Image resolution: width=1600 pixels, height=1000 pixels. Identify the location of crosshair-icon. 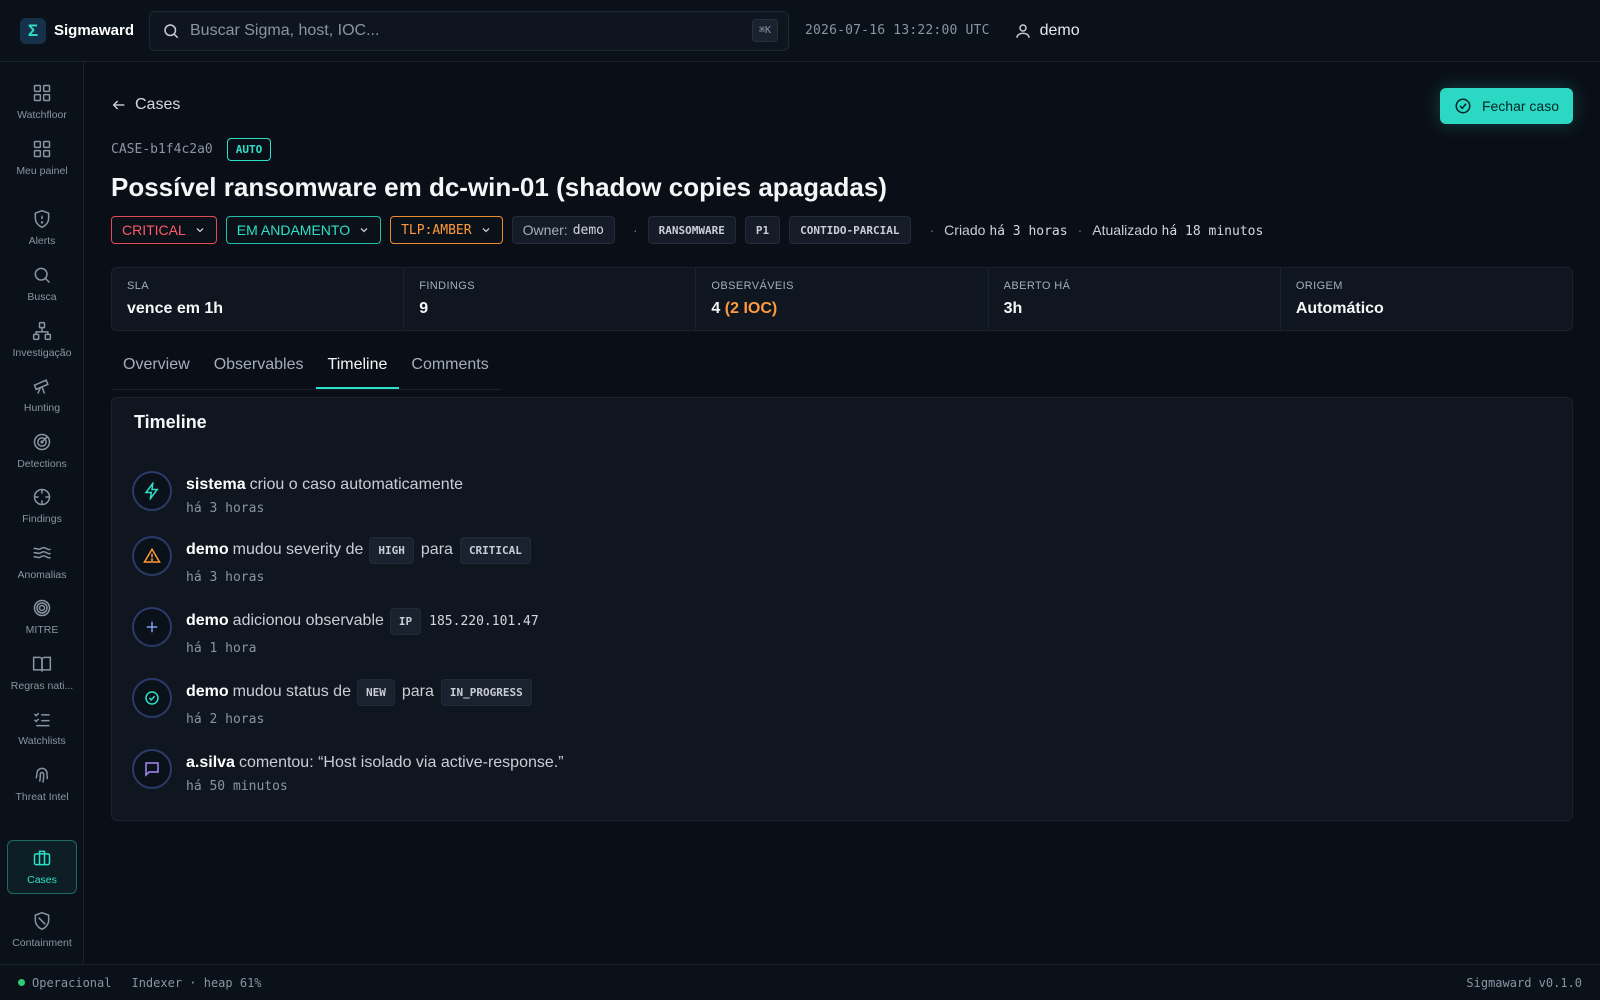
(42, 497).